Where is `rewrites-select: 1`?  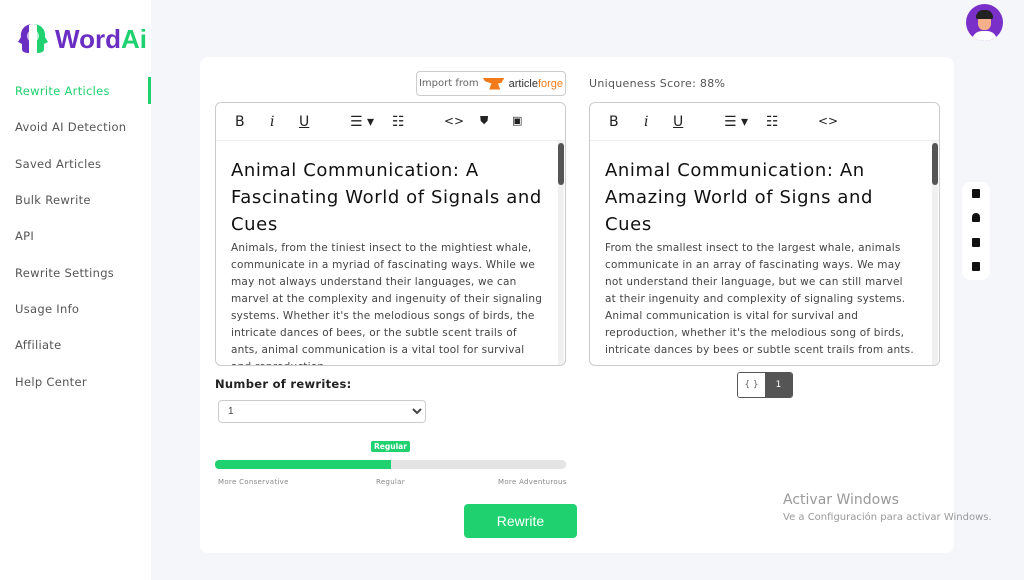
rewrites-select: 1 is located at coordinates (322, 411).